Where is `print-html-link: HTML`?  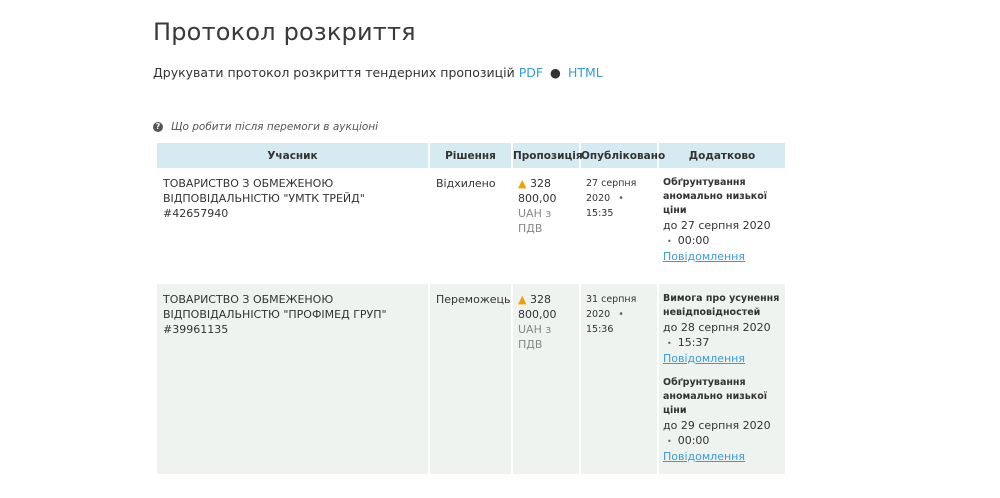
print-html-link: HTML is located at coordinates (585, 72).